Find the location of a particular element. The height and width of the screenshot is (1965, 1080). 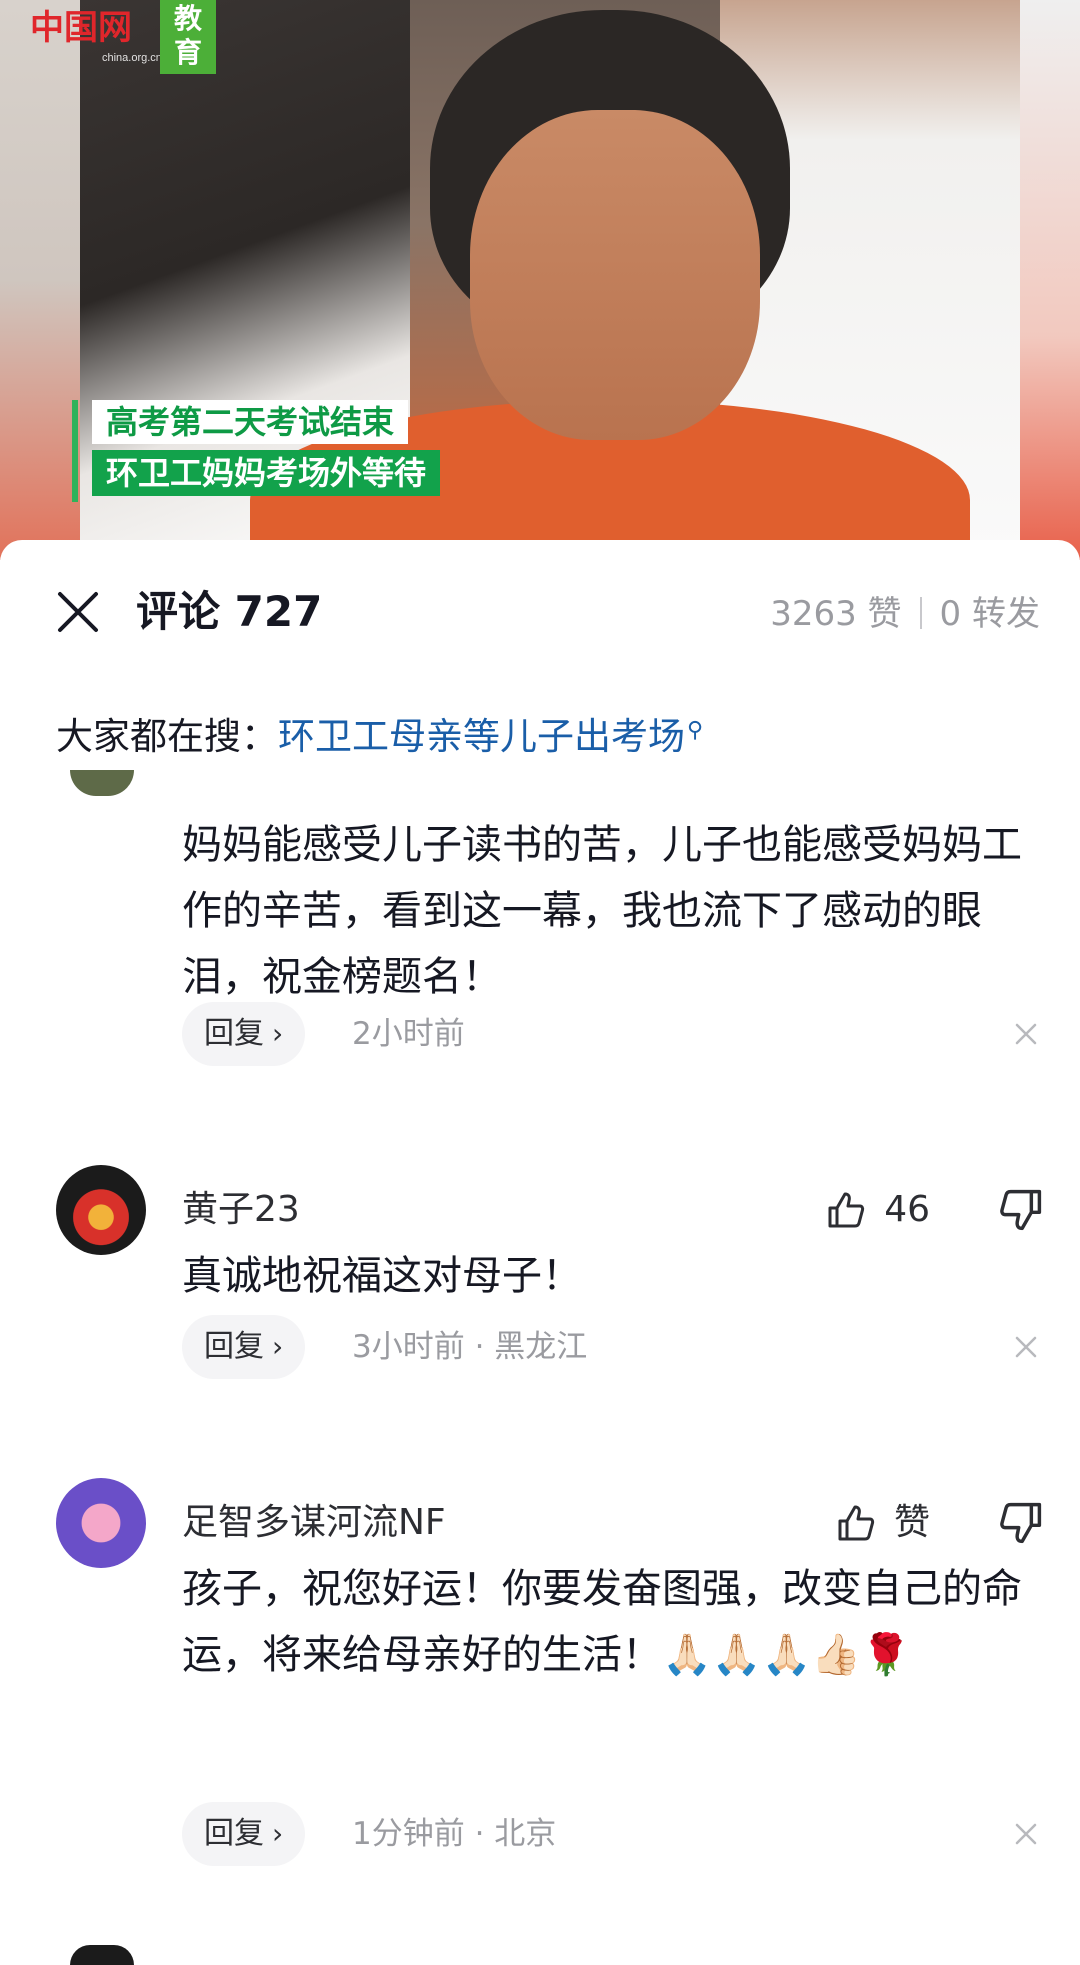

comment-title: 评论 727 is located at coordinates (229, 611).